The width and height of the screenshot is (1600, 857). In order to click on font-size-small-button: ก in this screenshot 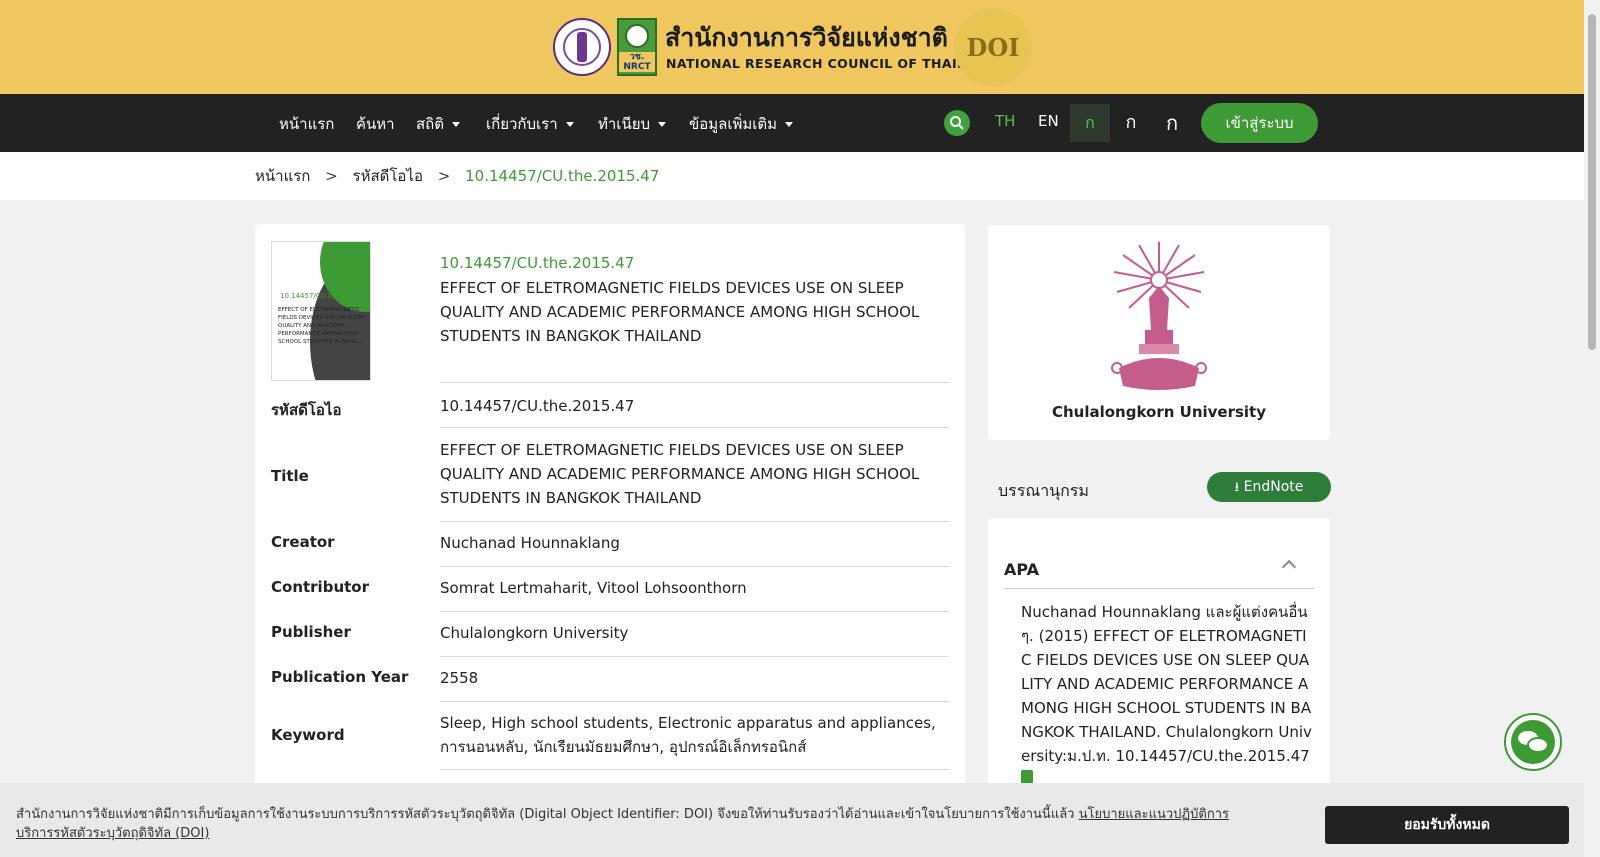, I will do `click(1090, 123)`.